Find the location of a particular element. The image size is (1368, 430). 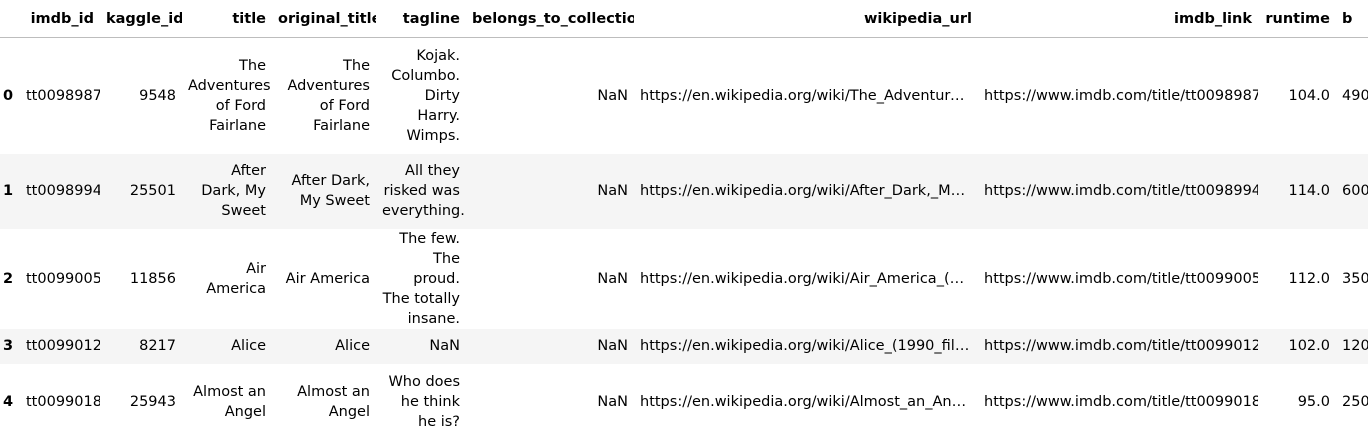

cell-budget: 35000 is located at coordinates (1355, 278).